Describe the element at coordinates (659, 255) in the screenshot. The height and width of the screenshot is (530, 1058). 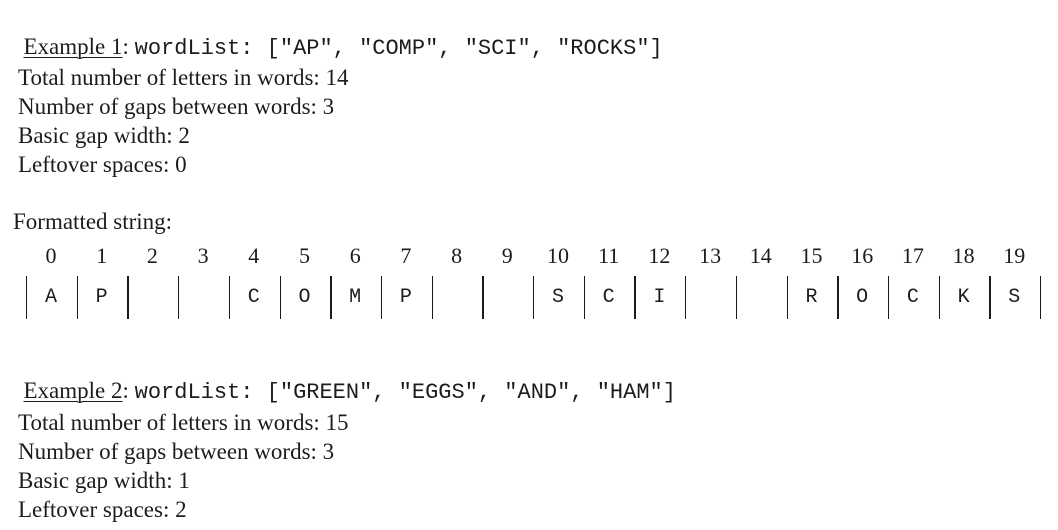
I see `index-label: 12` at that location.